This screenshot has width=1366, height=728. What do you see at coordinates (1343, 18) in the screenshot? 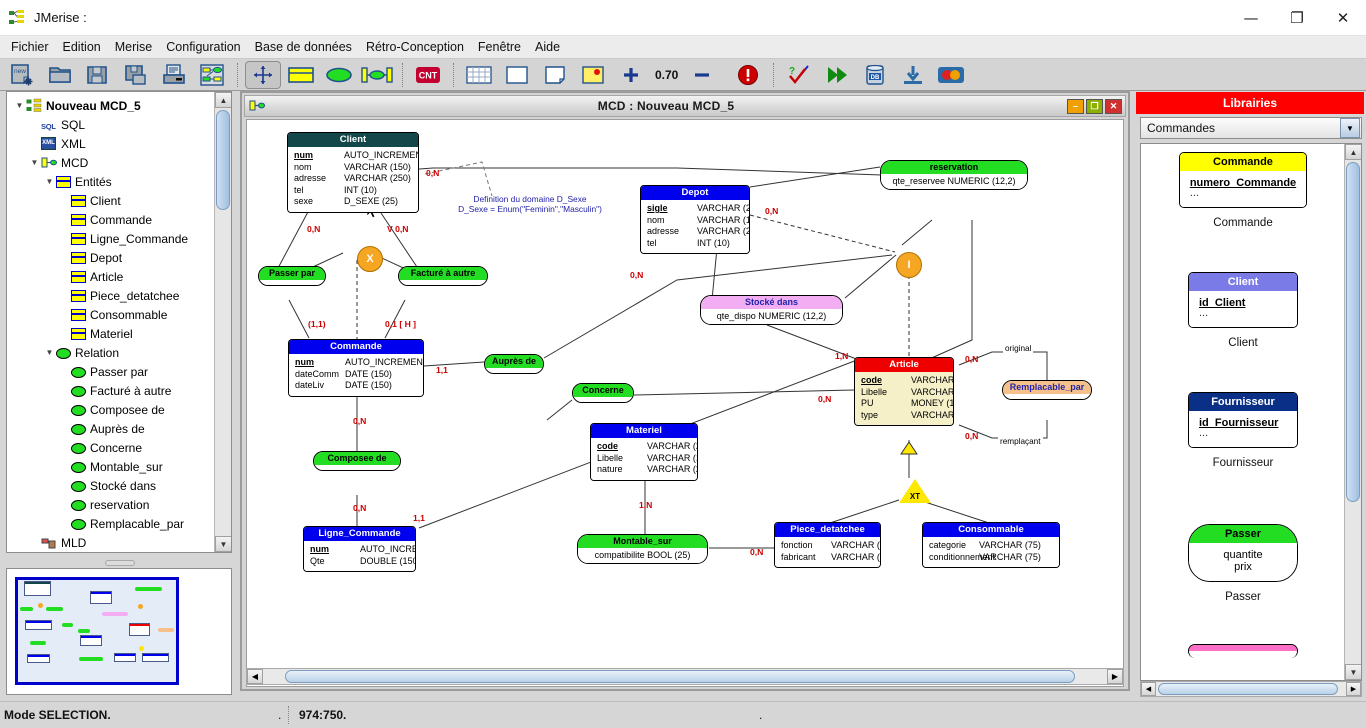
I see `window-close-button: ✕` at bounding box center [1343, 18].